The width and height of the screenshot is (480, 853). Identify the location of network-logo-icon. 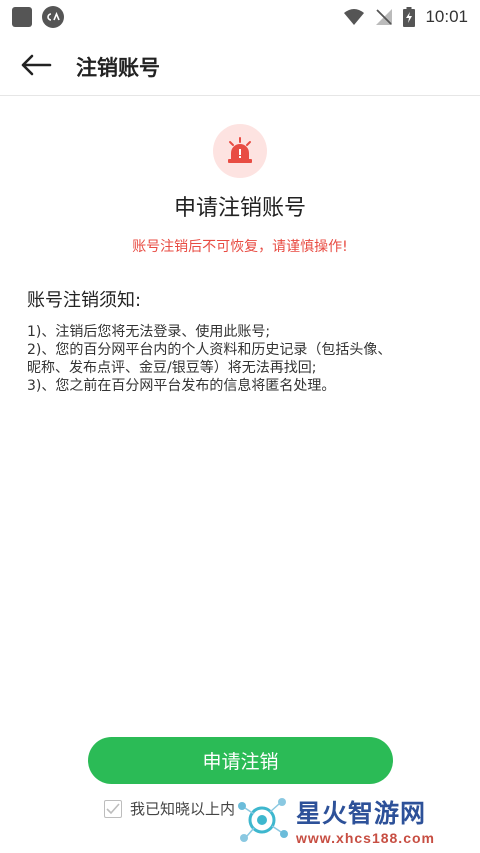
(263, 820).